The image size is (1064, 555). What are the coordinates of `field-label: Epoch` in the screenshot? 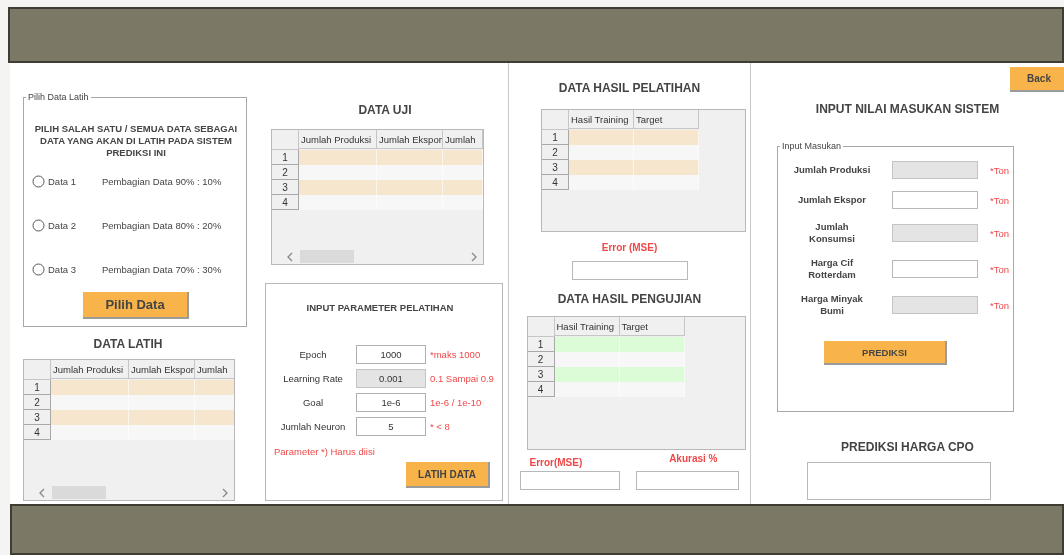 It's located at (313, 354).